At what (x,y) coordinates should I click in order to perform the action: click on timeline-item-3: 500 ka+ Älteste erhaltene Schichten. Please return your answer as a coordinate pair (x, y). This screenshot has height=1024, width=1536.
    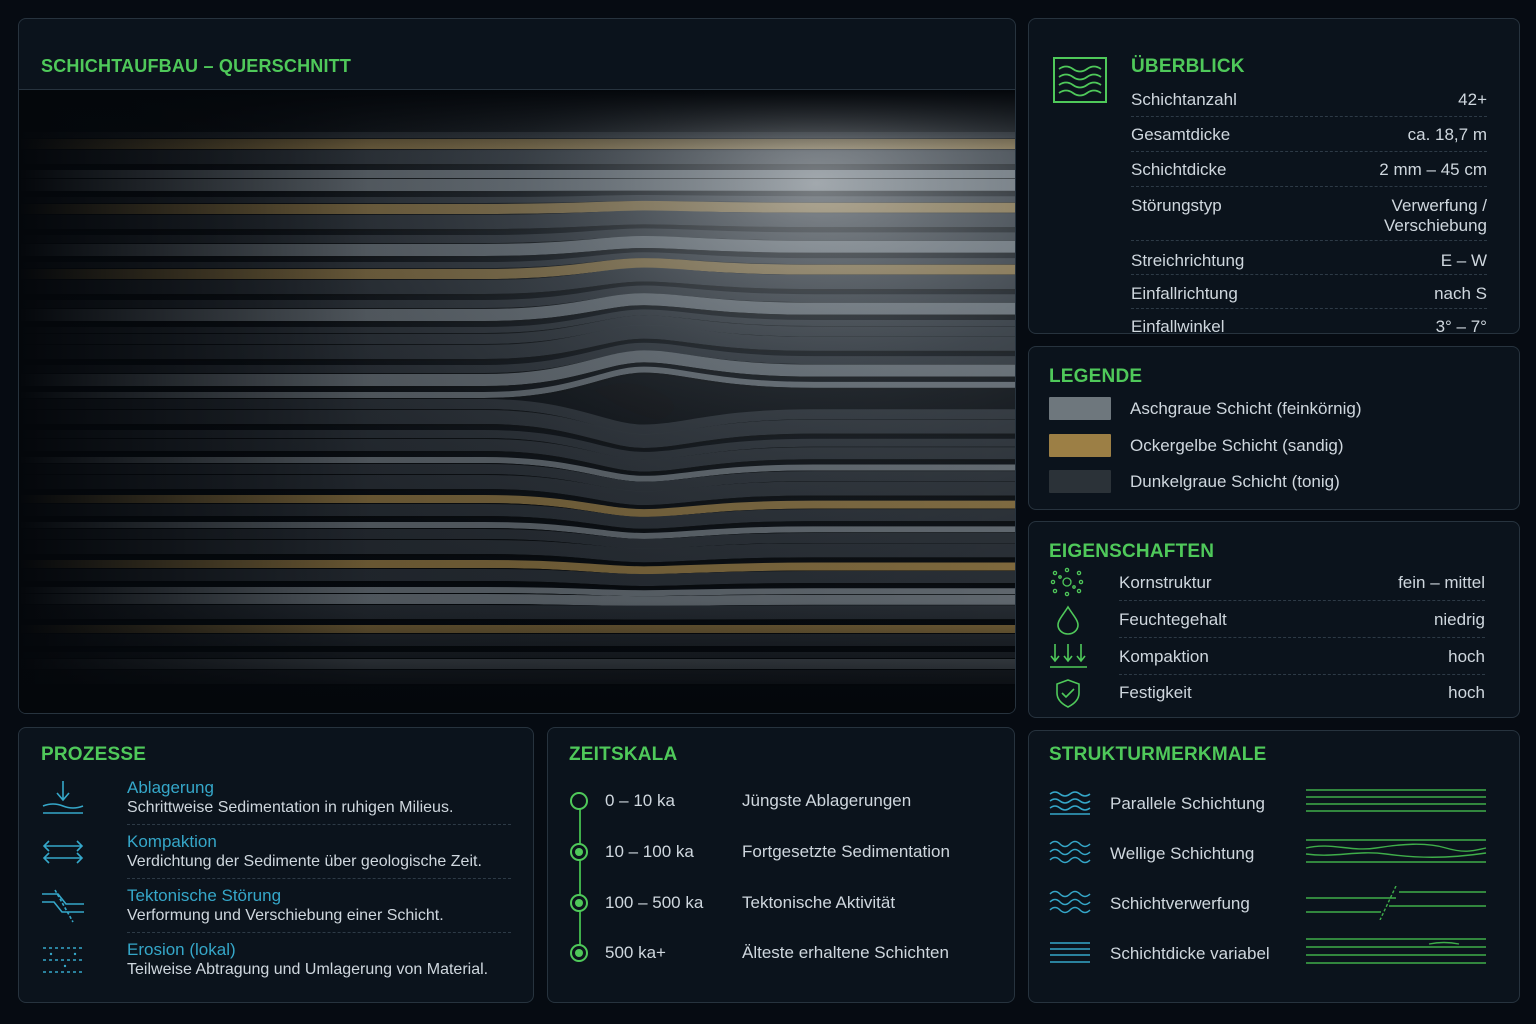
    Looking at the image, I should click on (785, 953).